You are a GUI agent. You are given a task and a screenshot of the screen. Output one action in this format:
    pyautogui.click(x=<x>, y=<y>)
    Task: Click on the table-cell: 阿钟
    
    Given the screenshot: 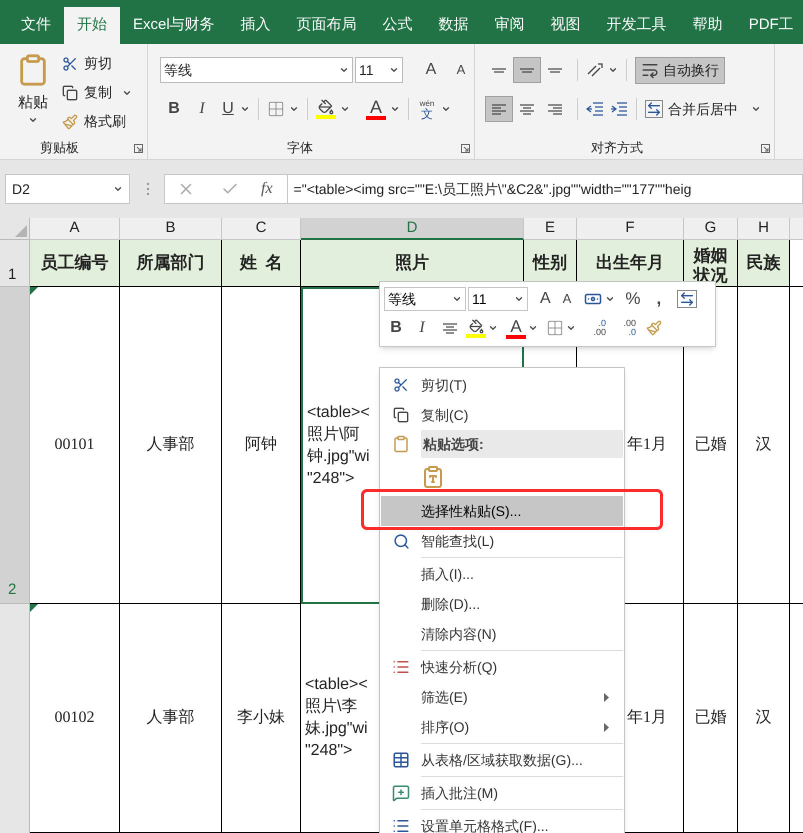 What is the action you would take?
    pyautogui.click(x=261, y=445)
    